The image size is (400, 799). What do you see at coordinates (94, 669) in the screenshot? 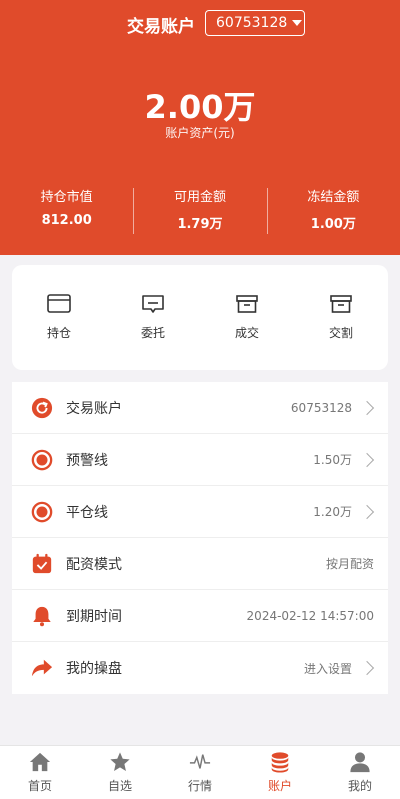
I see `list-item-label: 我的操盘` at bounding box center [94, 669].